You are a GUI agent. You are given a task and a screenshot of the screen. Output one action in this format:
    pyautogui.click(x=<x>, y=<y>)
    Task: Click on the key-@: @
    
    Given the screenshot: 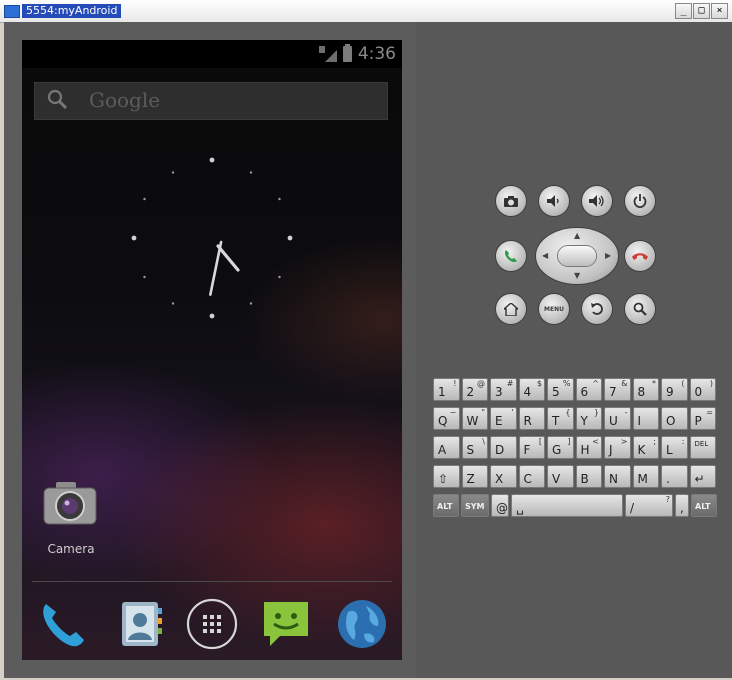 What is the action you would take?
    pyautogui.click(x=500, y=505)
    